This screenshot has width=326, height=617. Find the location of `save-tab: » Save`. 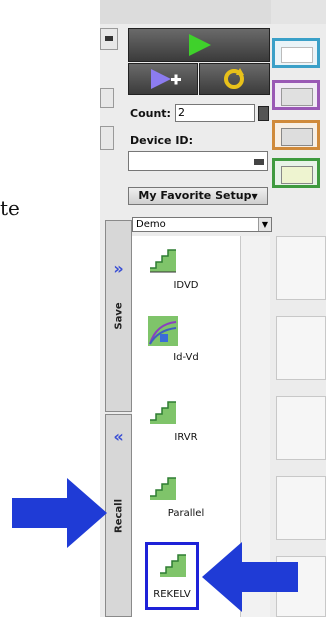

save-tab: » Save is located at coordinates (118, 316).